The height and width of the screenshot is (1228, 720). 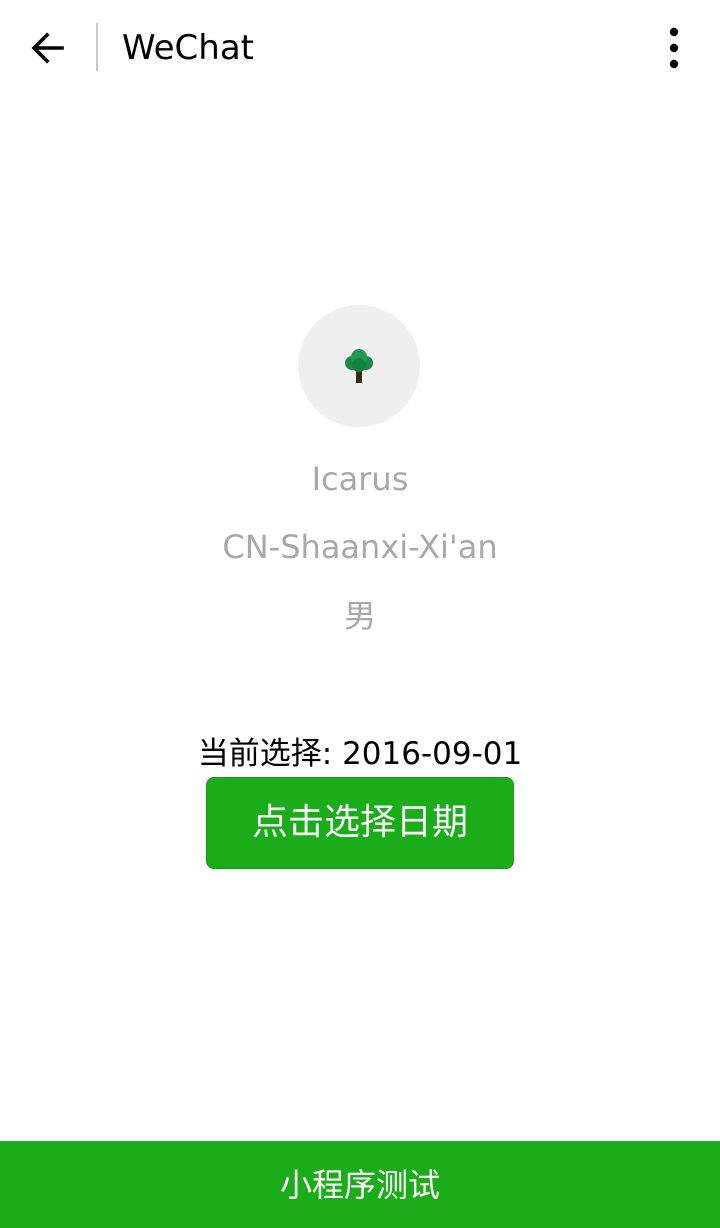 I want to click on avatar, so click(x=359, y=366).